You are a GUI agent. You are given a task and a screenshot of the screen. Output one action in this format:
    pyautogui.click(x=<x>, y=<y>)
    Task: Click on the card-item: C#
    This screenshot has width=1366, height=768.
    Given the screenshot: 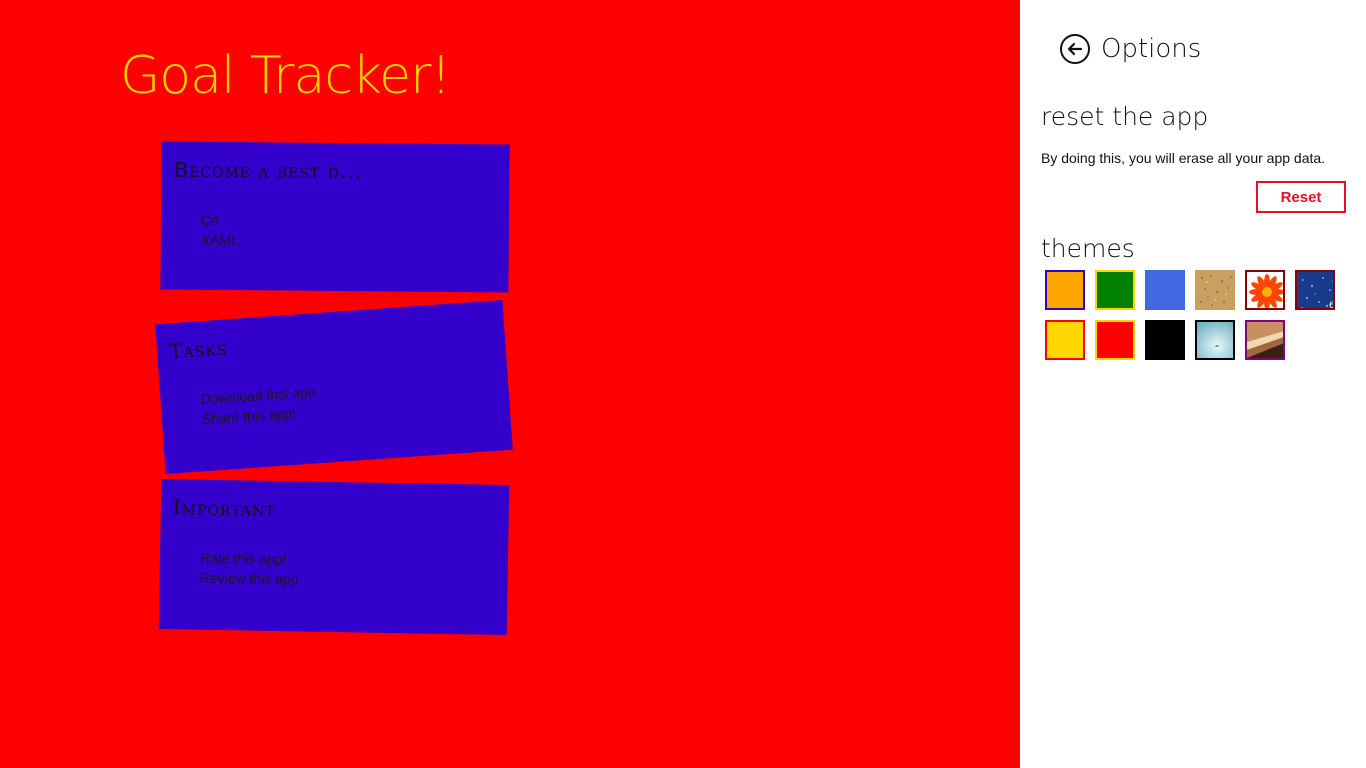 What is the action you would take?
    pyautogui.click(x=209, y=219)
    